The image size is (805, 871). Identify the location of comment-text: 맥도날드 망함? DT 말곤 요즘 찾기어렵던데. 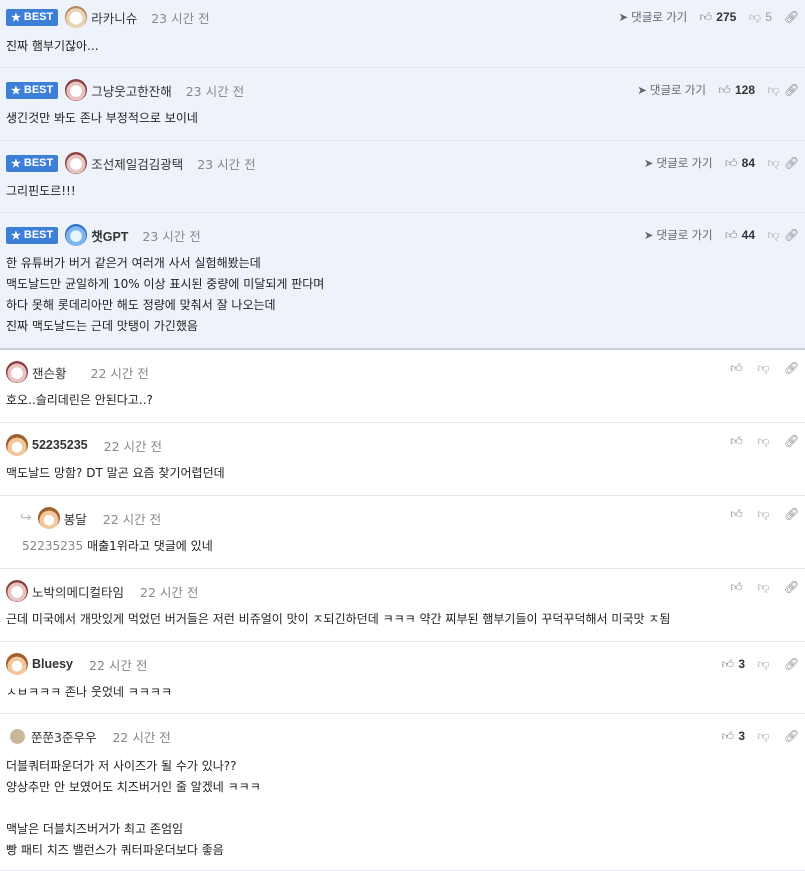
(115, 473).